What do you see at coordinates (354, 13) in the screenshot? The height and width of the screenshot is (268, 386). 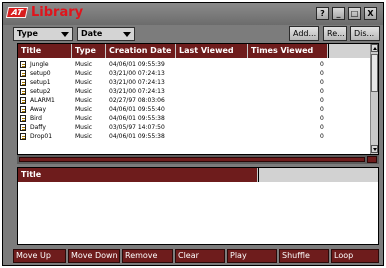 I see `maximize-button: □` at bounding box center [354, 13].